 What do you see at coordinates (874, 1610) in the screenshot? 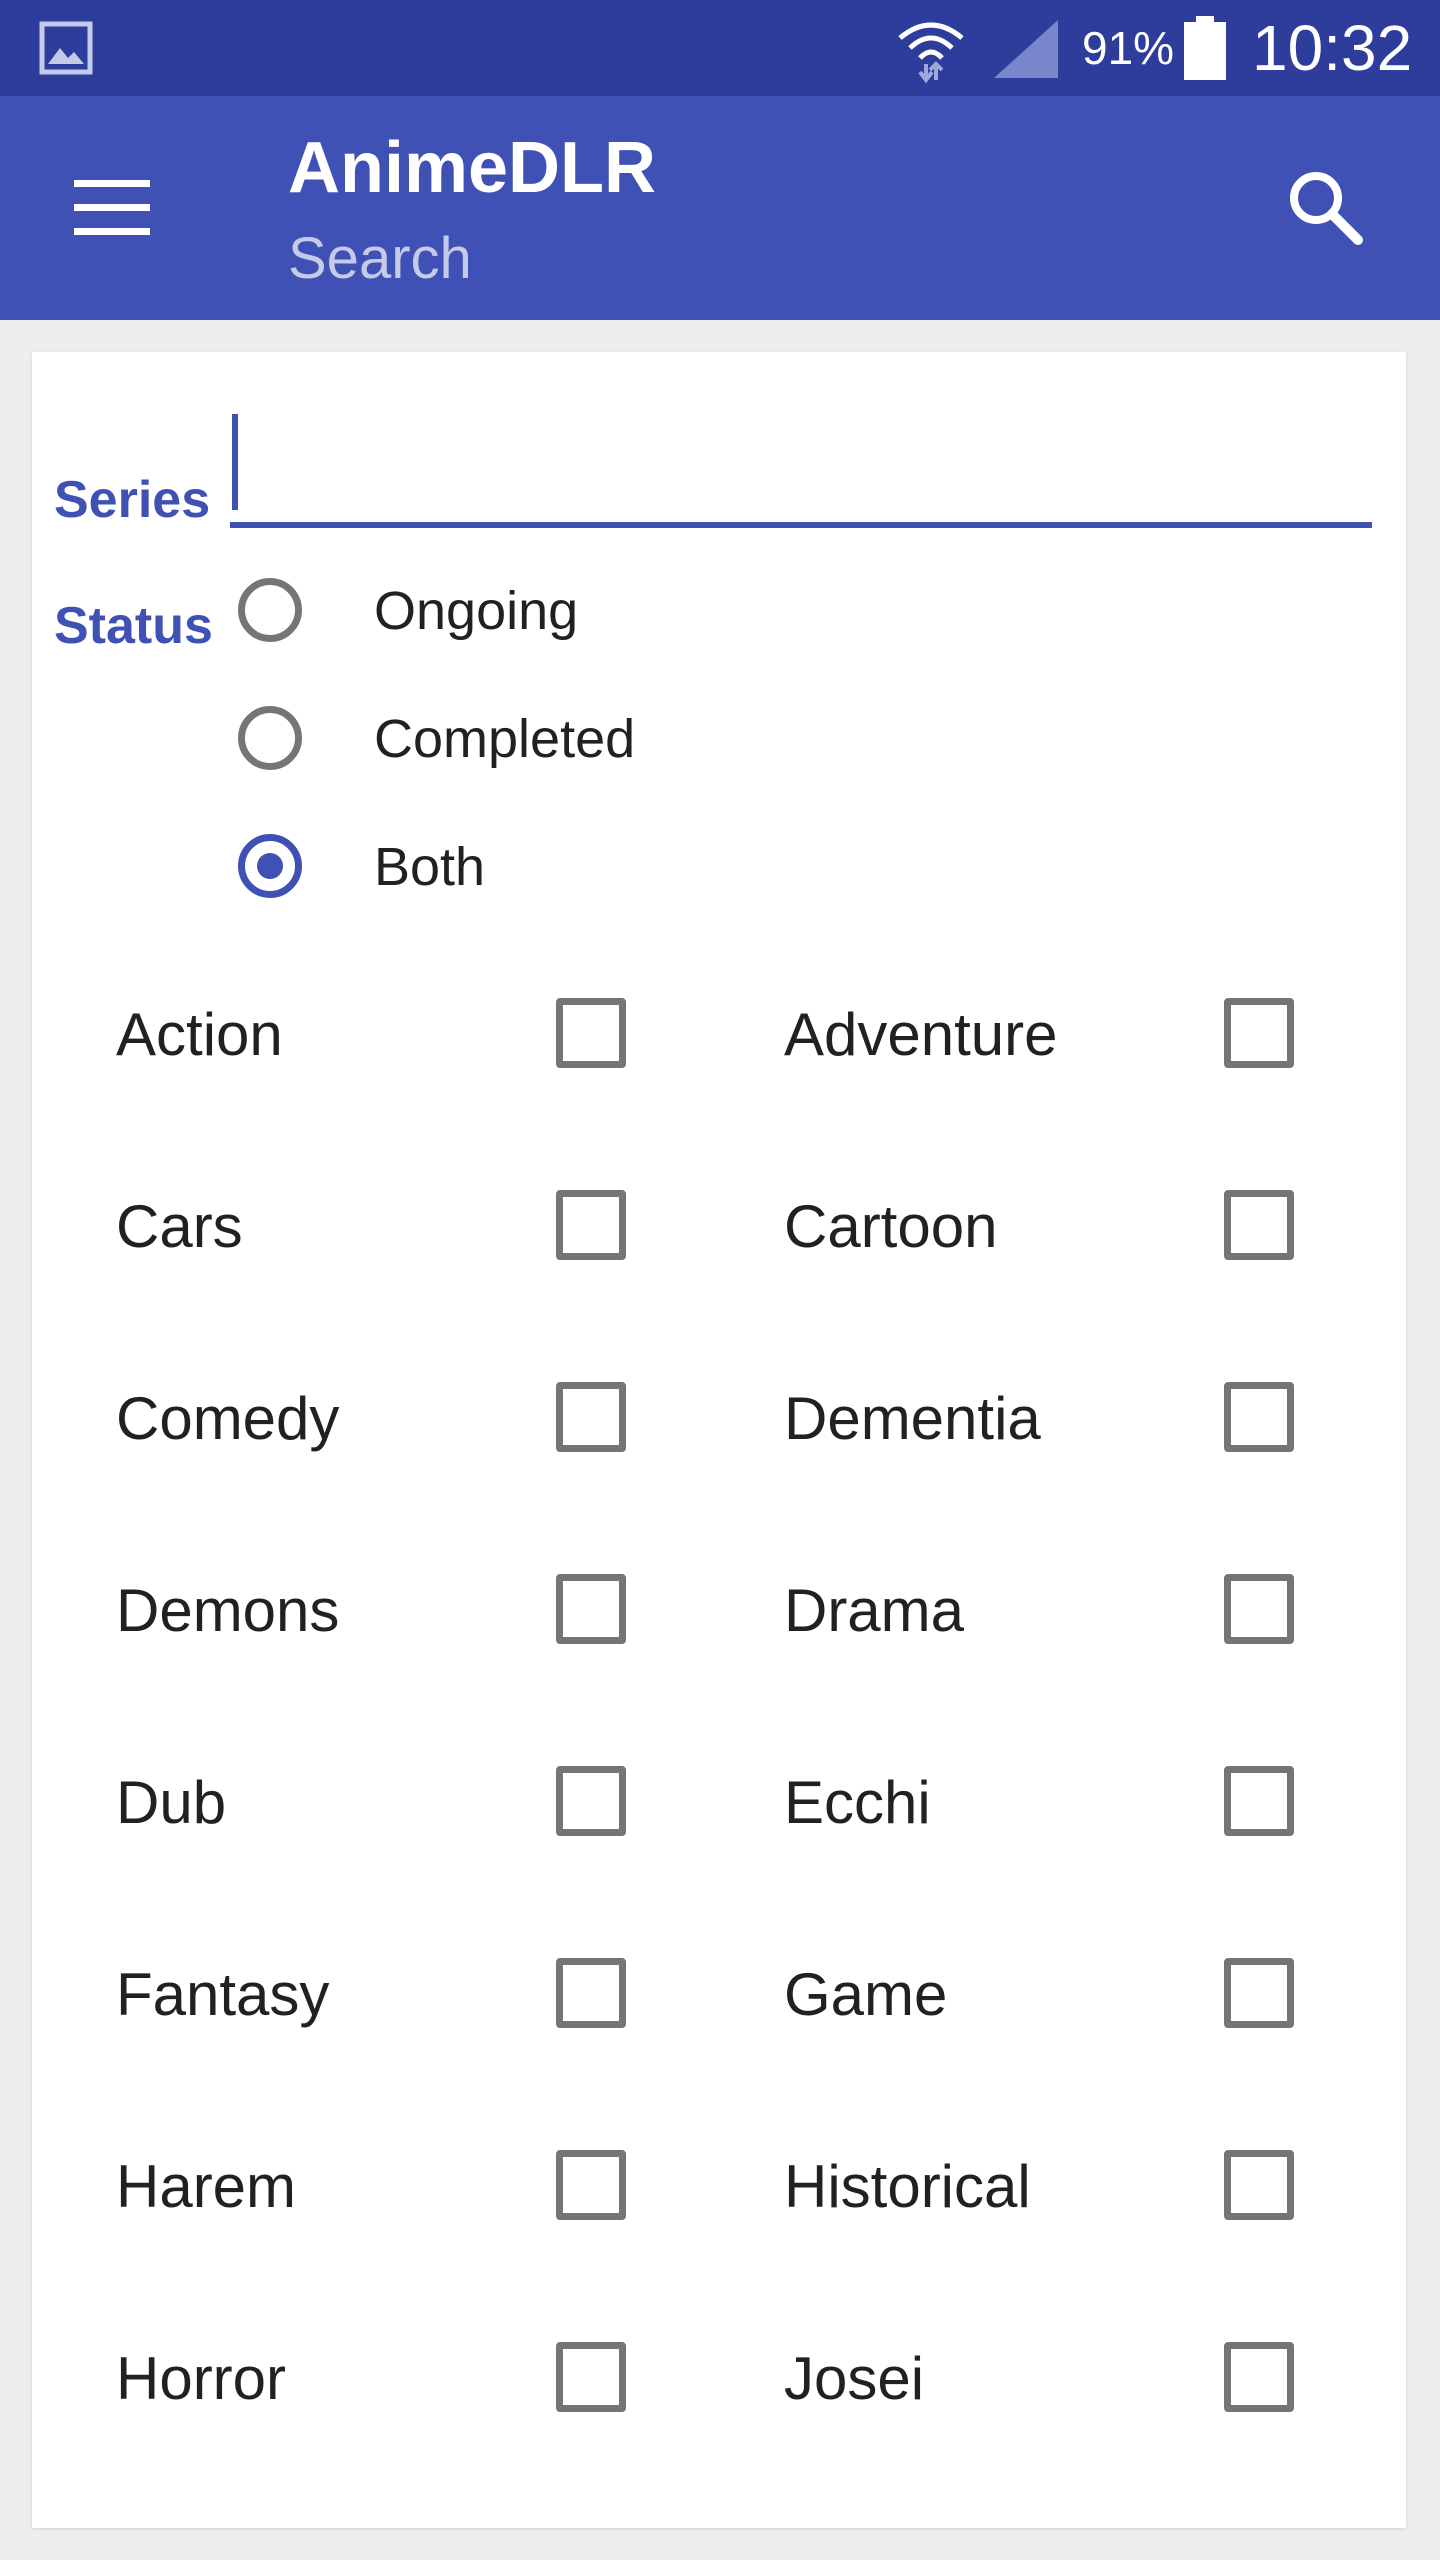
I see `genre-label-drama: Drama` at bounding box center [874, 1610].